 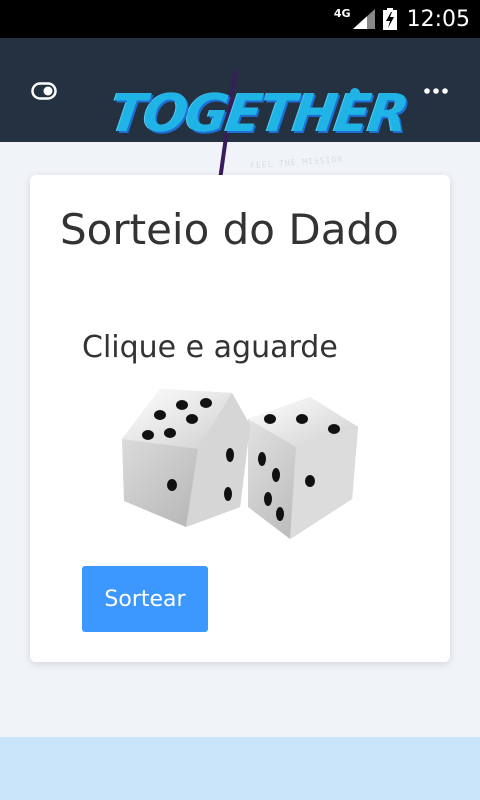 I want to click on logo-tagline: FEEL THE MISSION, so click(x=296, y=162).